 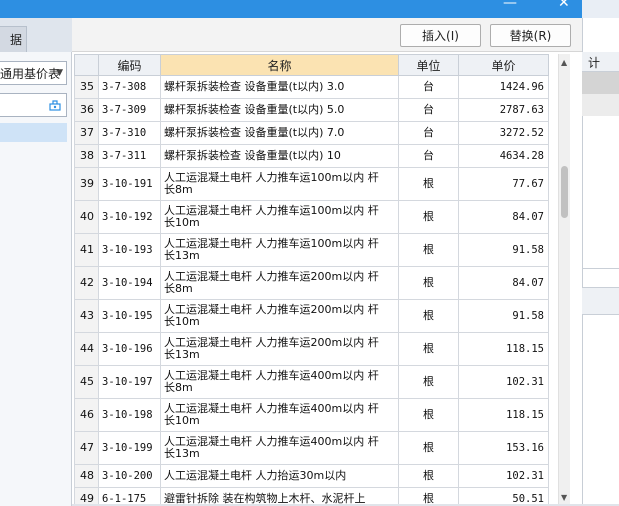 What do you see at coordinates (503, 133) in the screenshot?
I see `cell-price: 3272.52` at bounding box center [503, 133].